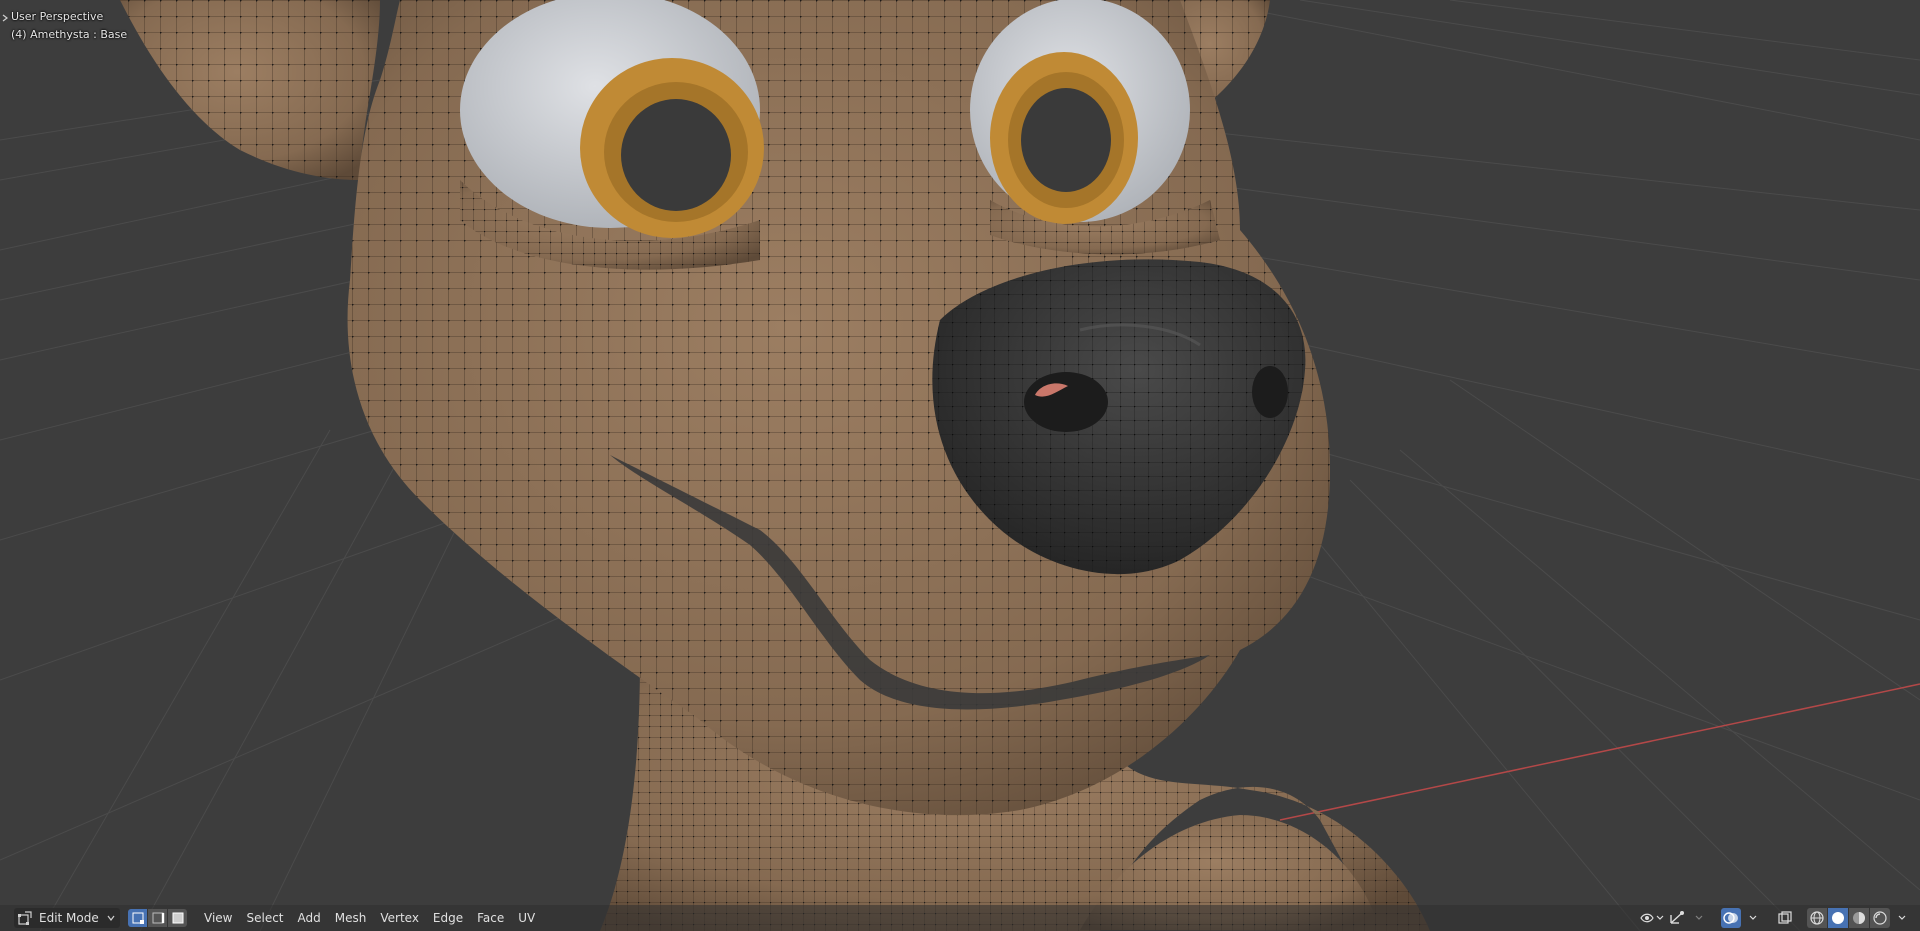 This screenshot has width=1920, height=931. I want to click on solid-shading-icon, so click(1838, 918).